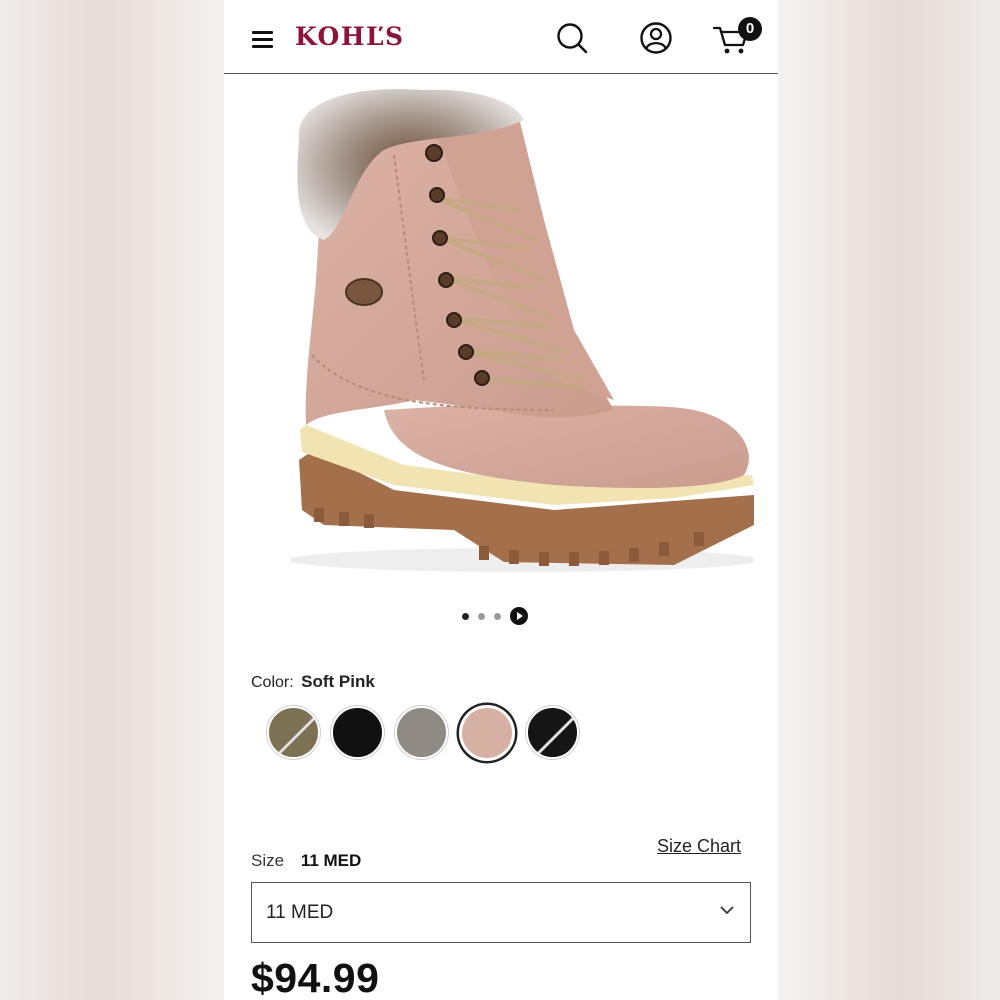  Describe the element at coordinates (315, 977) in the screenshot. I see `product-price: $94.99` at that location.